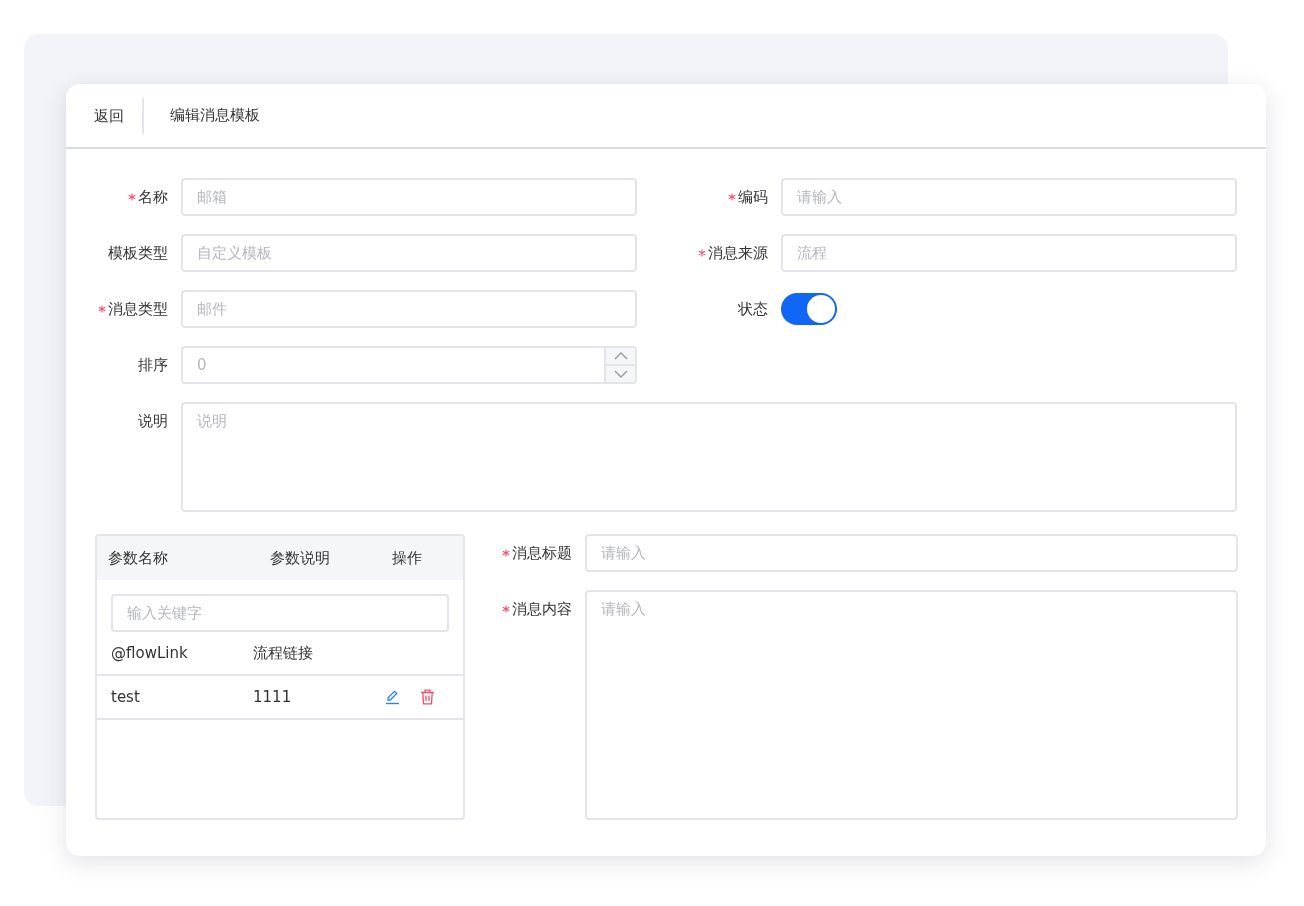 The height and width of the screenshot is (906, 1304). Describe the element at coordinates (153, 197) in the screenshot. I see `field-label: 名称` at that location.